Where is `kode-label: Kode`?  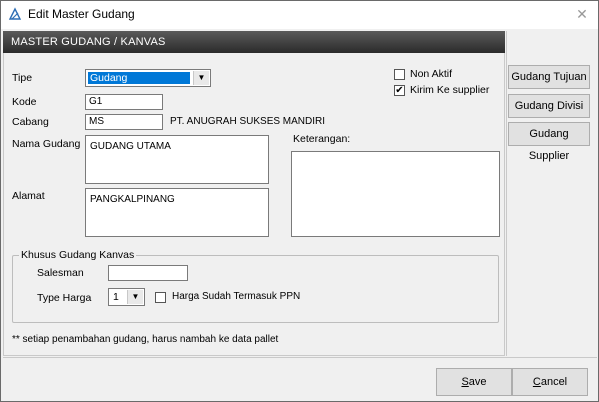 kode-label: Kode is located at coordinates (24, 102).